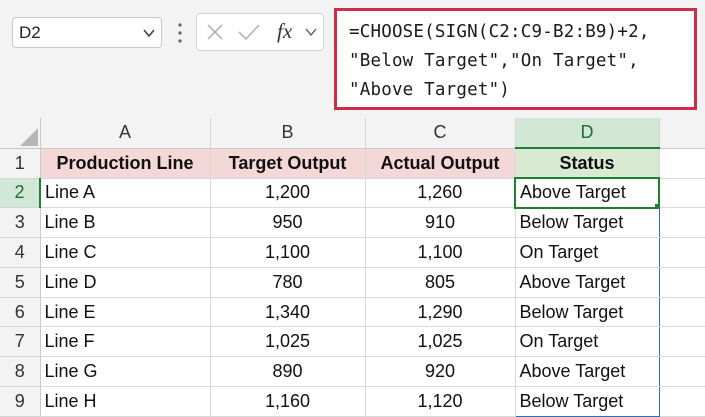 Image resolution: width=705 pixels, height=417 pixels. What do you see at coordinates (125, 163) in the screenshot?
I see `header-cell-production-line: Production Line` at bounding box center [125, 163].